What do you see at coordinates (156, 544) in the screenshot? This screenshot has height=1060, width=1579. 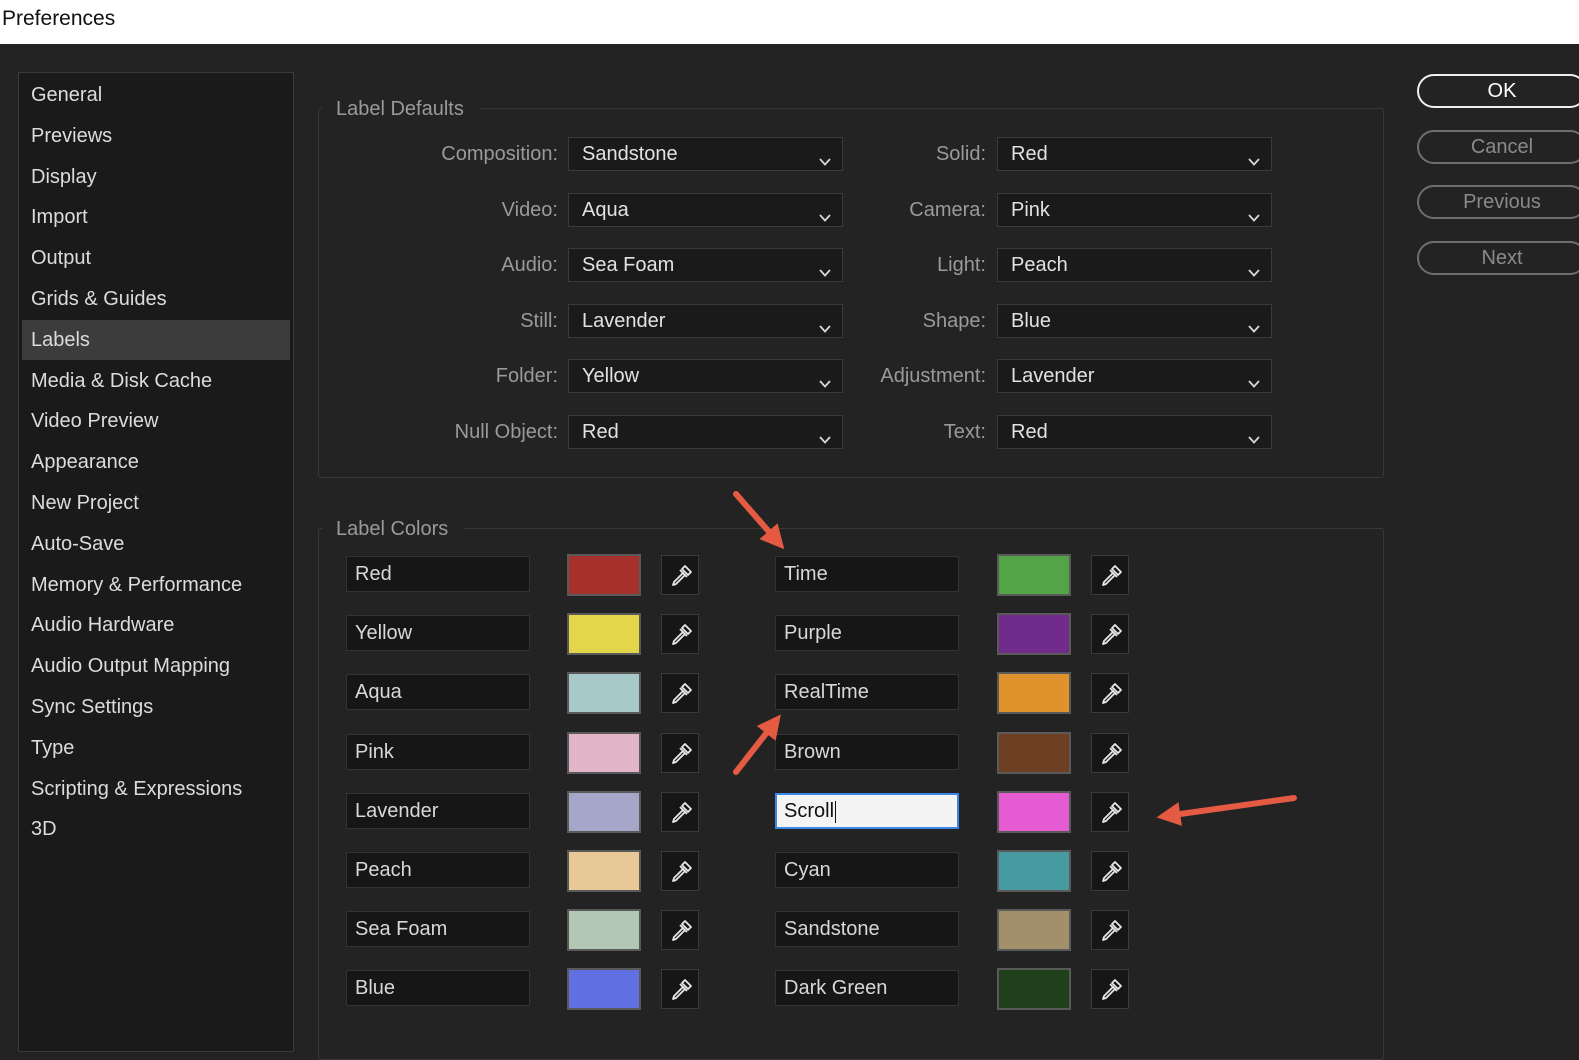 I see `sidebar-item-auto-save: Auto-Save` at bounding box center [156, 544].